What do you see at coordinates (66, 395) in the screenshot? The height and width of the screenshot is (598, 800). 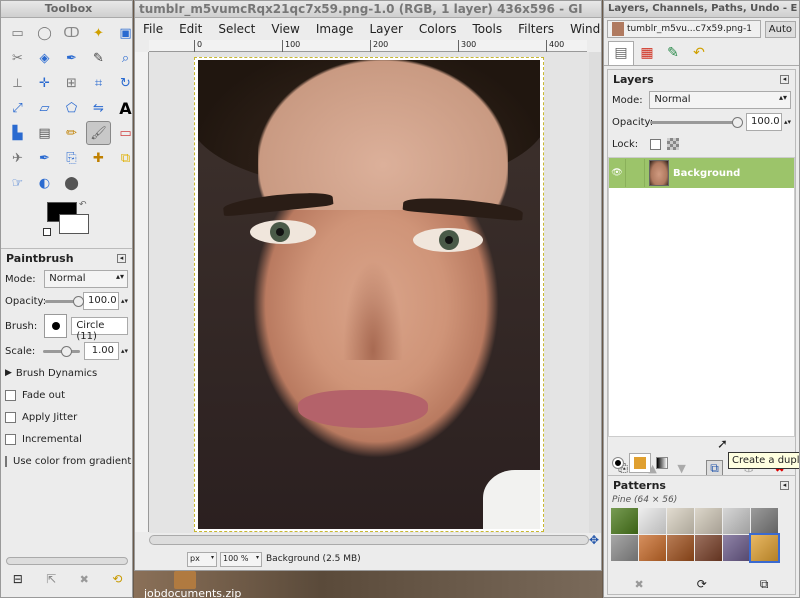 I see `fade-out-checkbox: Fade out` at bounding box center [66, 395].